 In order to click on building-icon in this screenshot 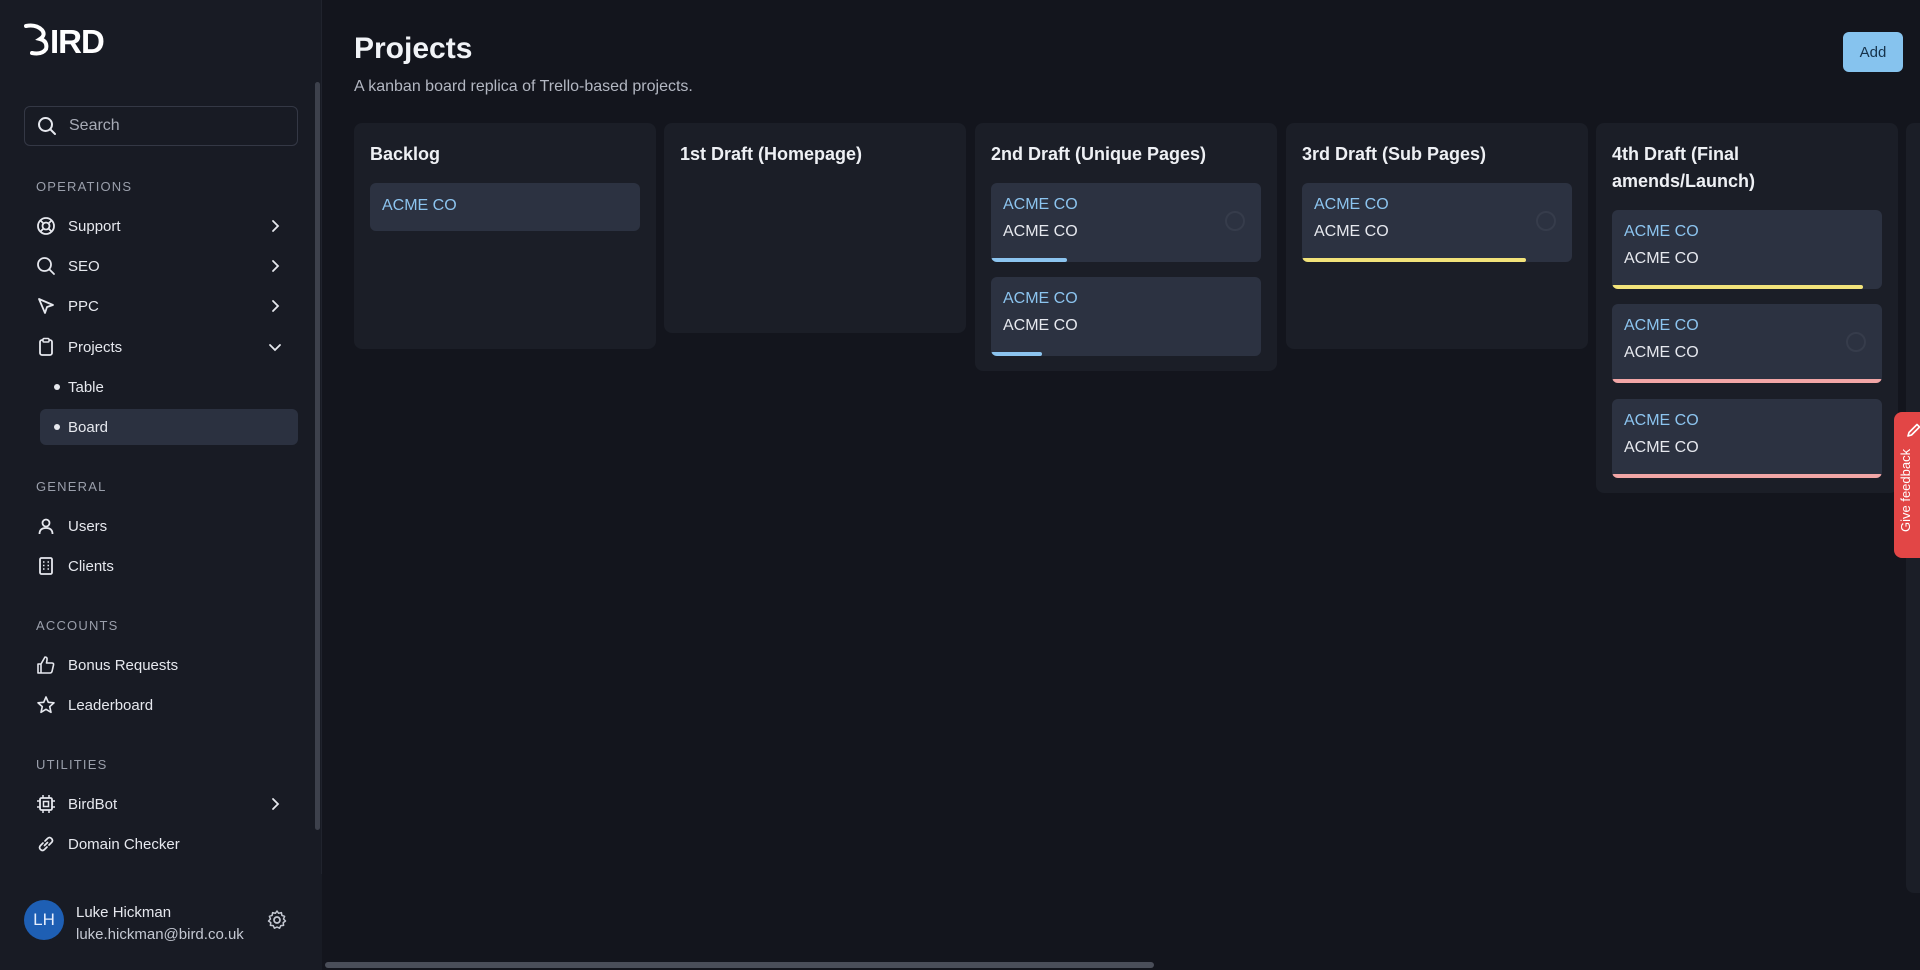, I will do `click(46, 566)`.